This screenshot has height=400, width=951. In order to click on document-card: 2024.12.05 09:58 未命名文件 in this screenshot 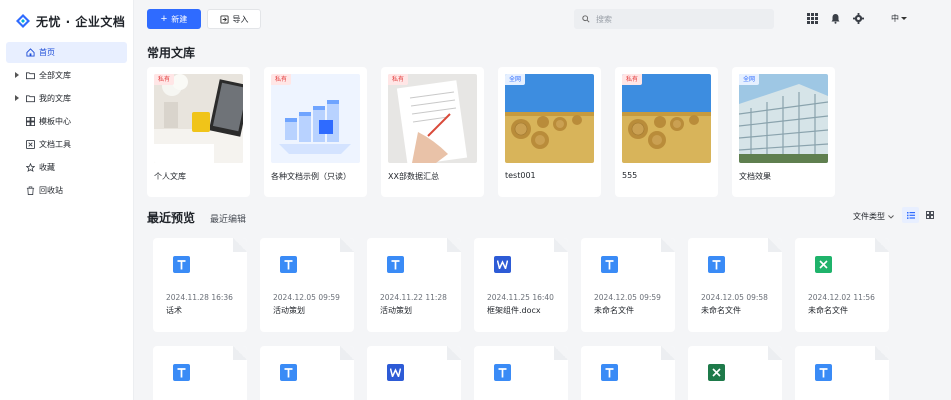, I will do `click(735, 285)`.